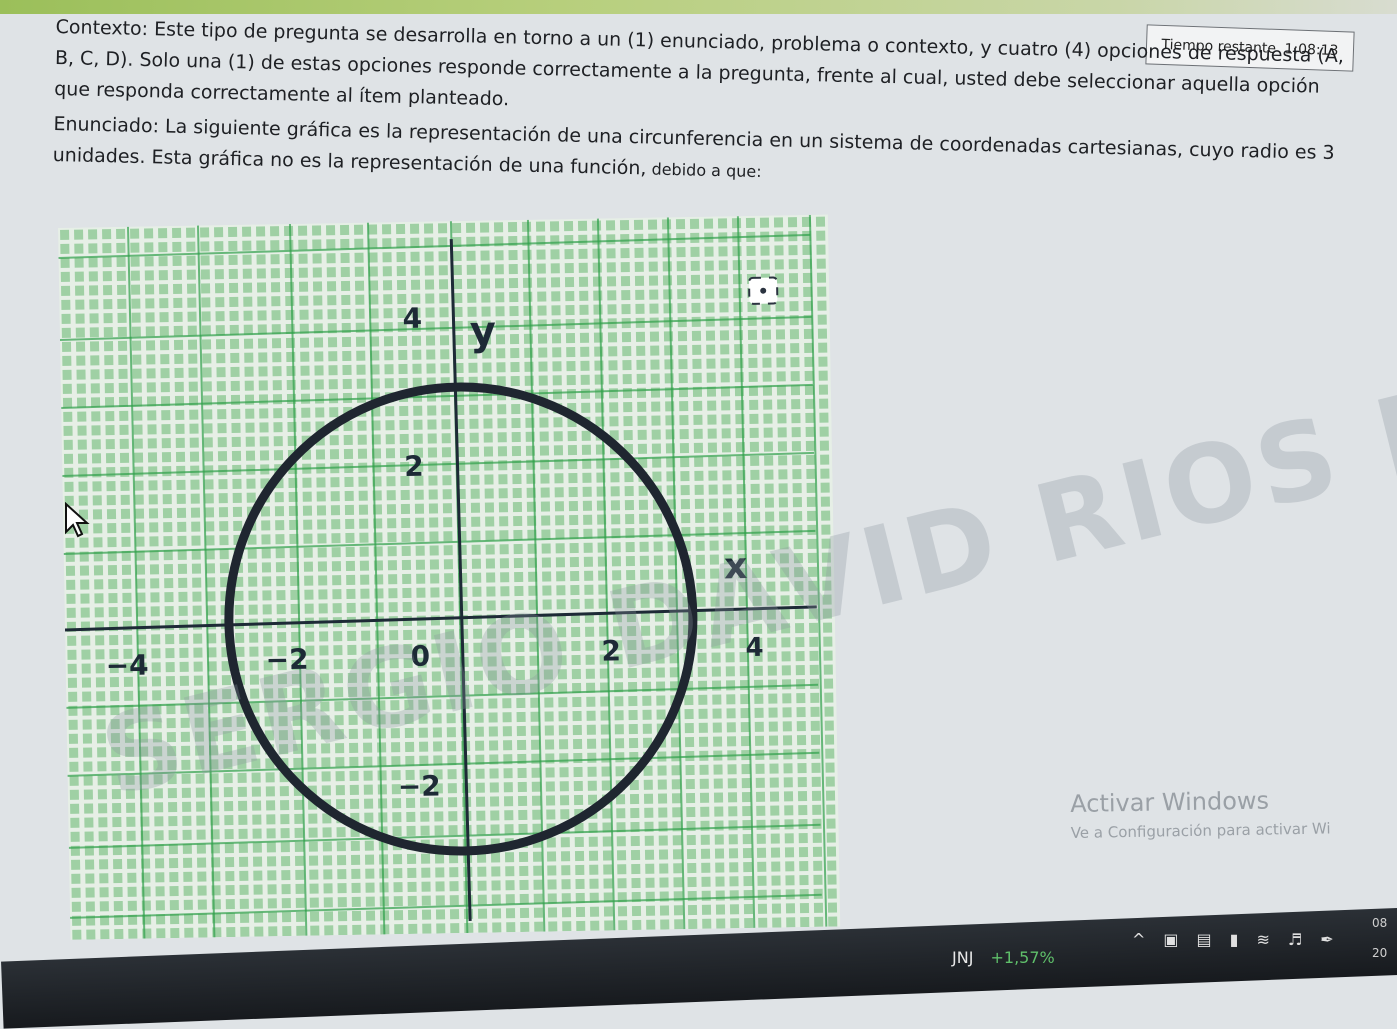  What do you see at coordinates (127, 665) in the screenshot?
I see `x-tick-label: −4` at bounding box center [127, 665].